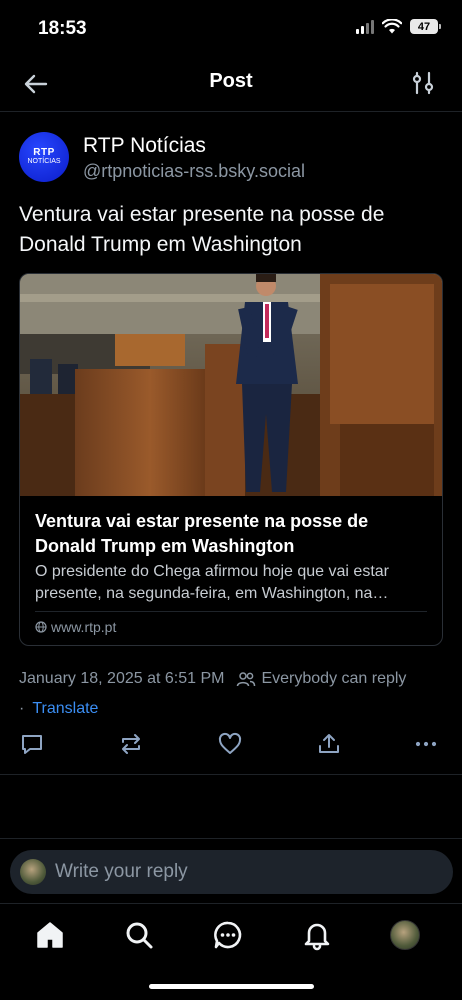 The image size is (462, 1000). I want to click on repost-icon, so click(131, 744).